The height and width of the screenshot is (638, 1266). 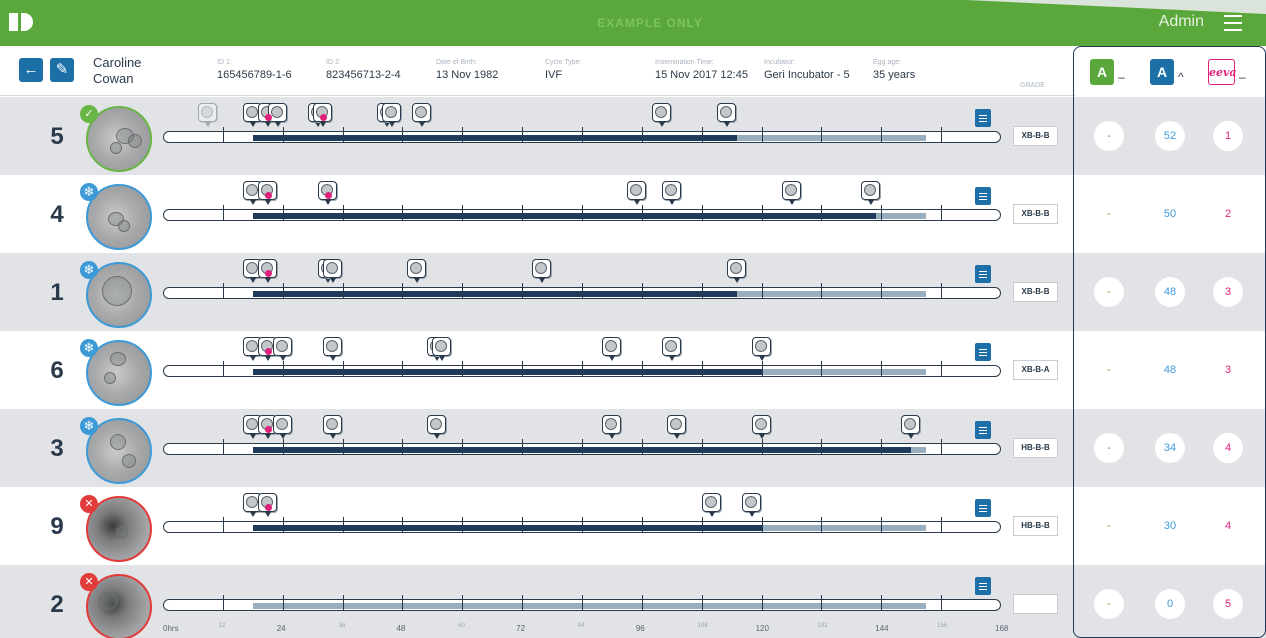 I want to click on grade-badge, so click(x=1035, y=604).